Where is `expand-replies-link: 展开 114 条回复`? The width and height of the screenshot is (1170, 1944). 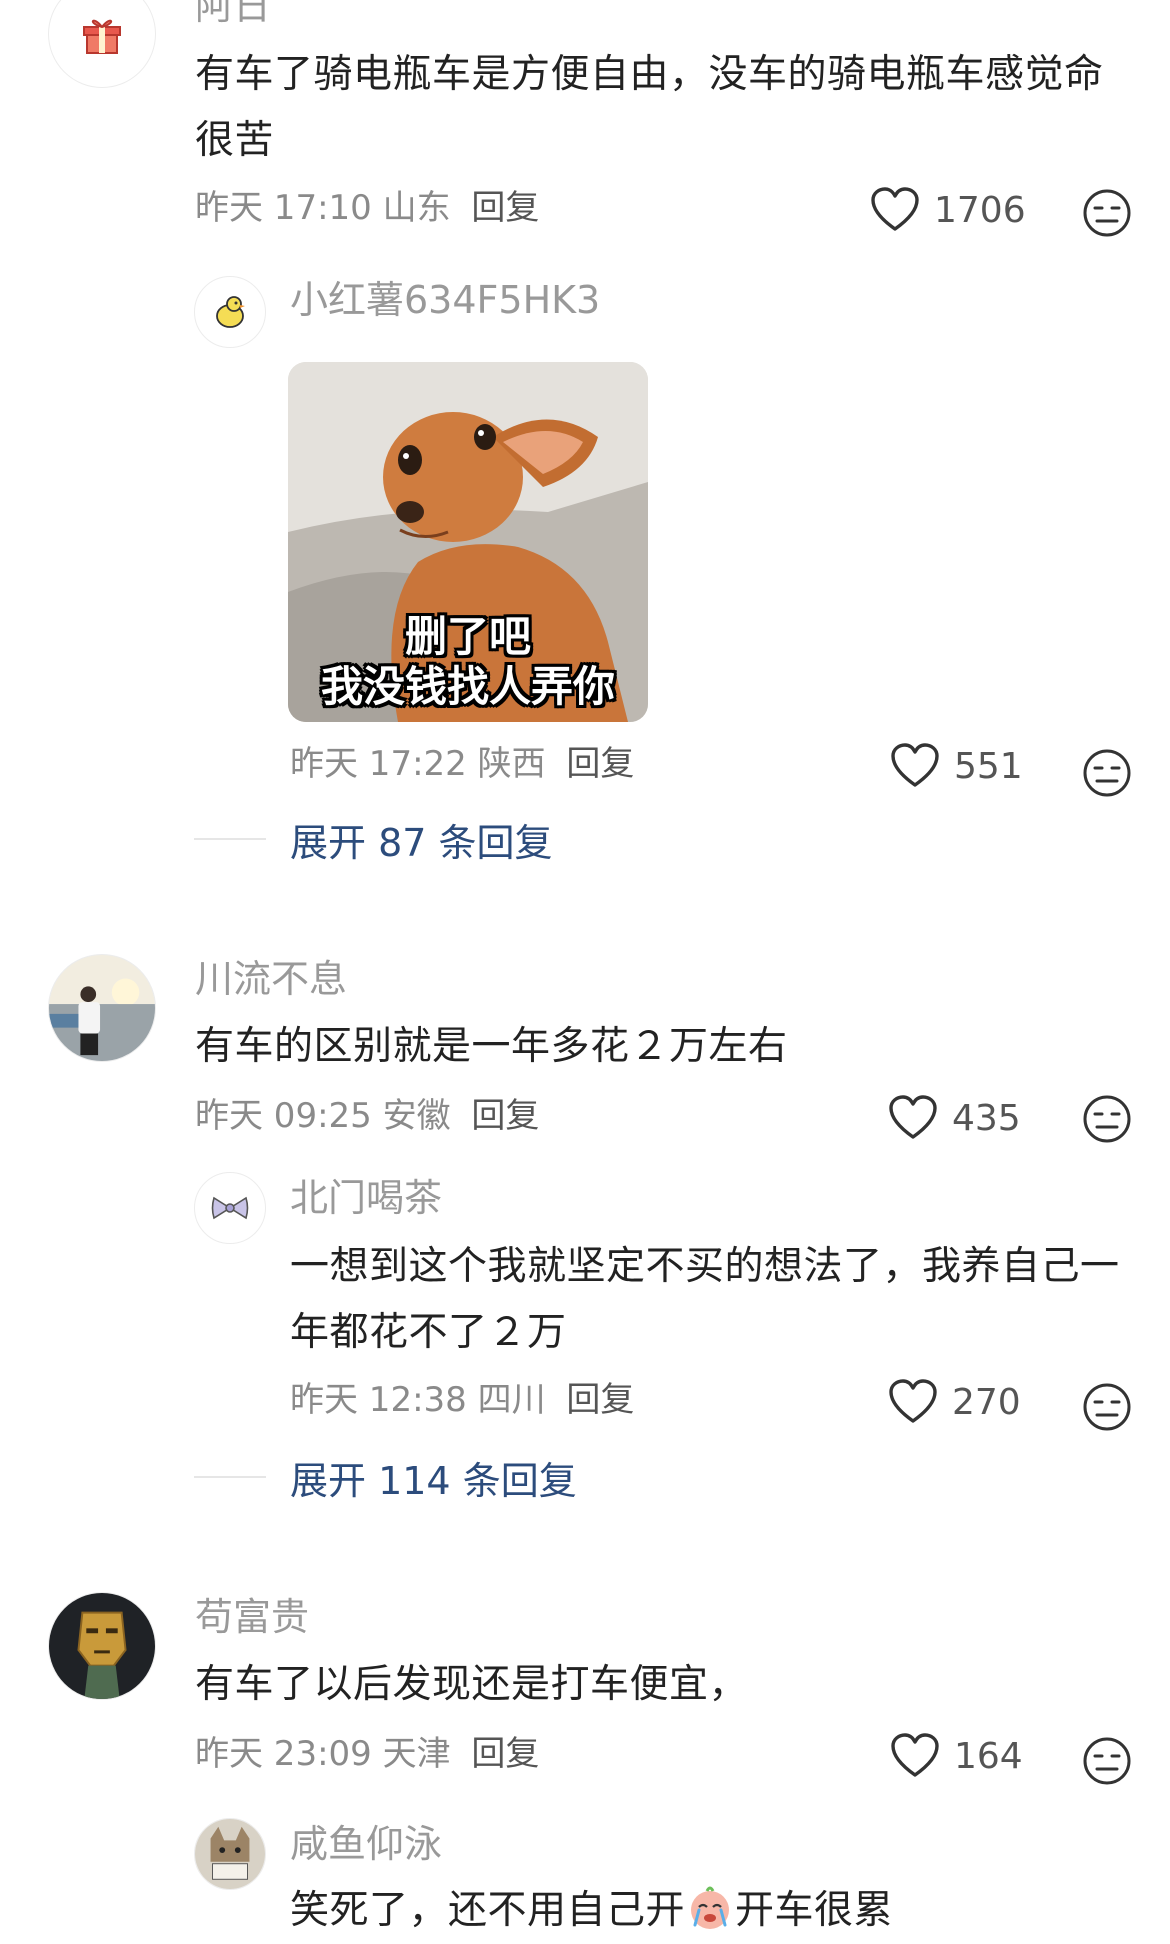 expand-replies-link: 展开 114 条回复 is located at coordinates (385, 1477).